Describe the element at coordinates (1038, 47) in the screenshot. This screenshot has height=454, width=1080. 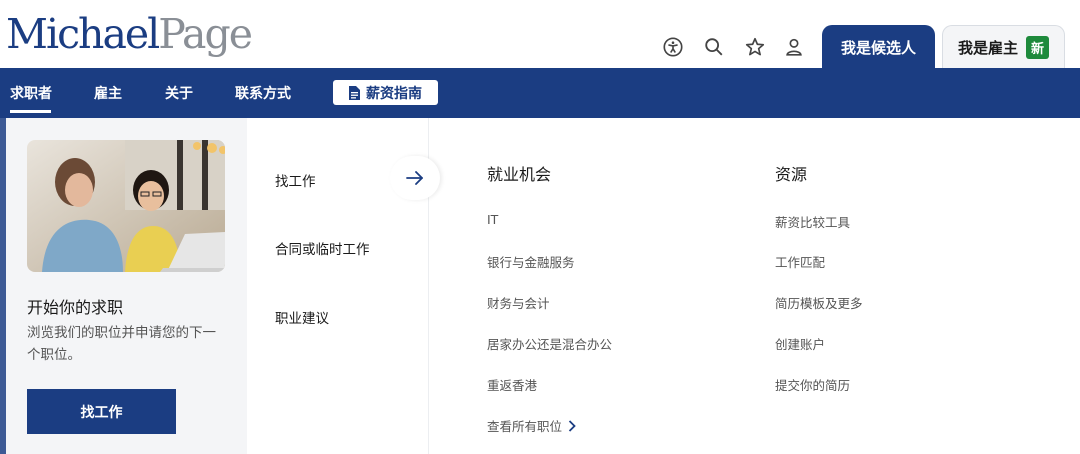
I see `new-badge: 新` at that location.